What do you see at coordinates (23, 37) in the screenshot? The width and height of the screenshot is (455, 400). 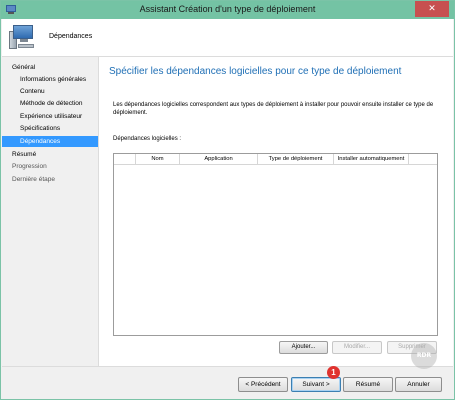 I see `computer-icon` at bounding box center [23, 37].